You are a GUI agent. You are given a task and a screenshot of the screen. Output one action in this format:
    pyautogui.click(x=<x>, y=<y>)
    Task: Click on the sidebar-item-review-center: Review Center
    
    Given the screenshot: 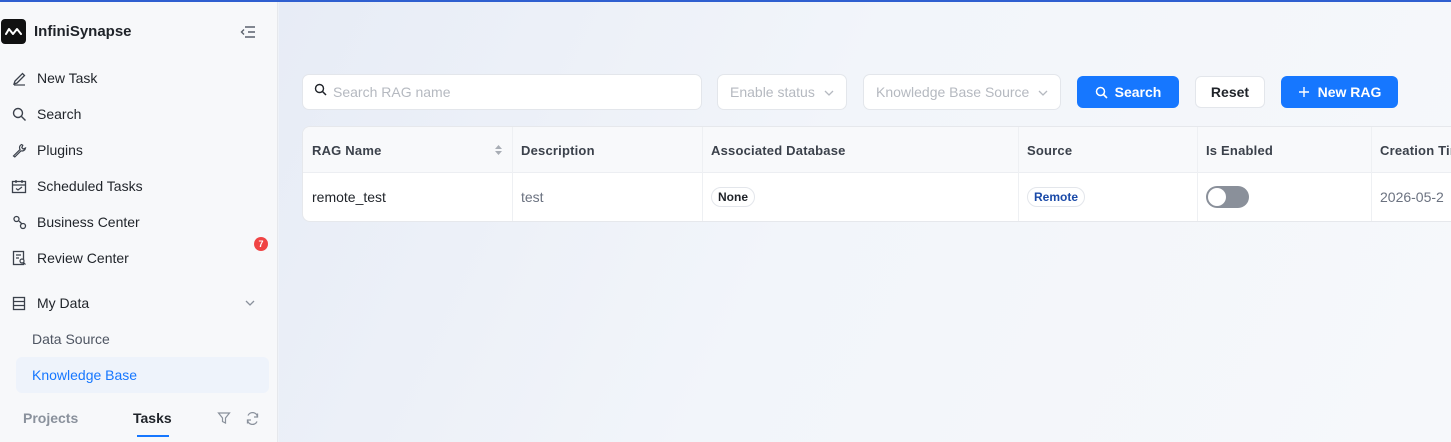 What is the action you would take?
    pyautogui.click(x=139, y=258)
    